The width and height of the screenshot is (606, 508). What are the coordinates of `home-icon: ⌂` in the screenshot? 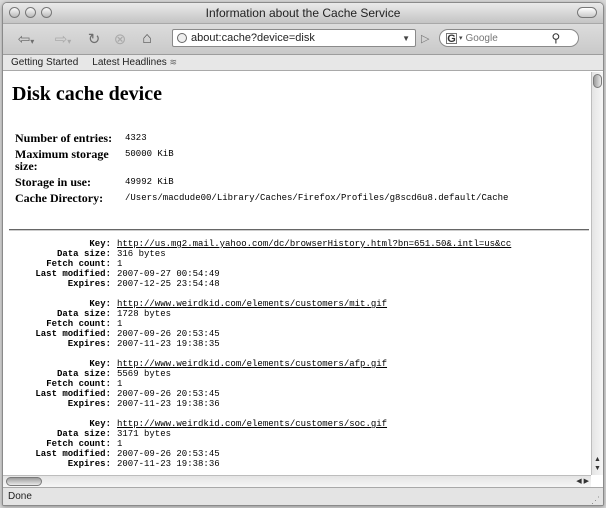 It's located at (147, 38).